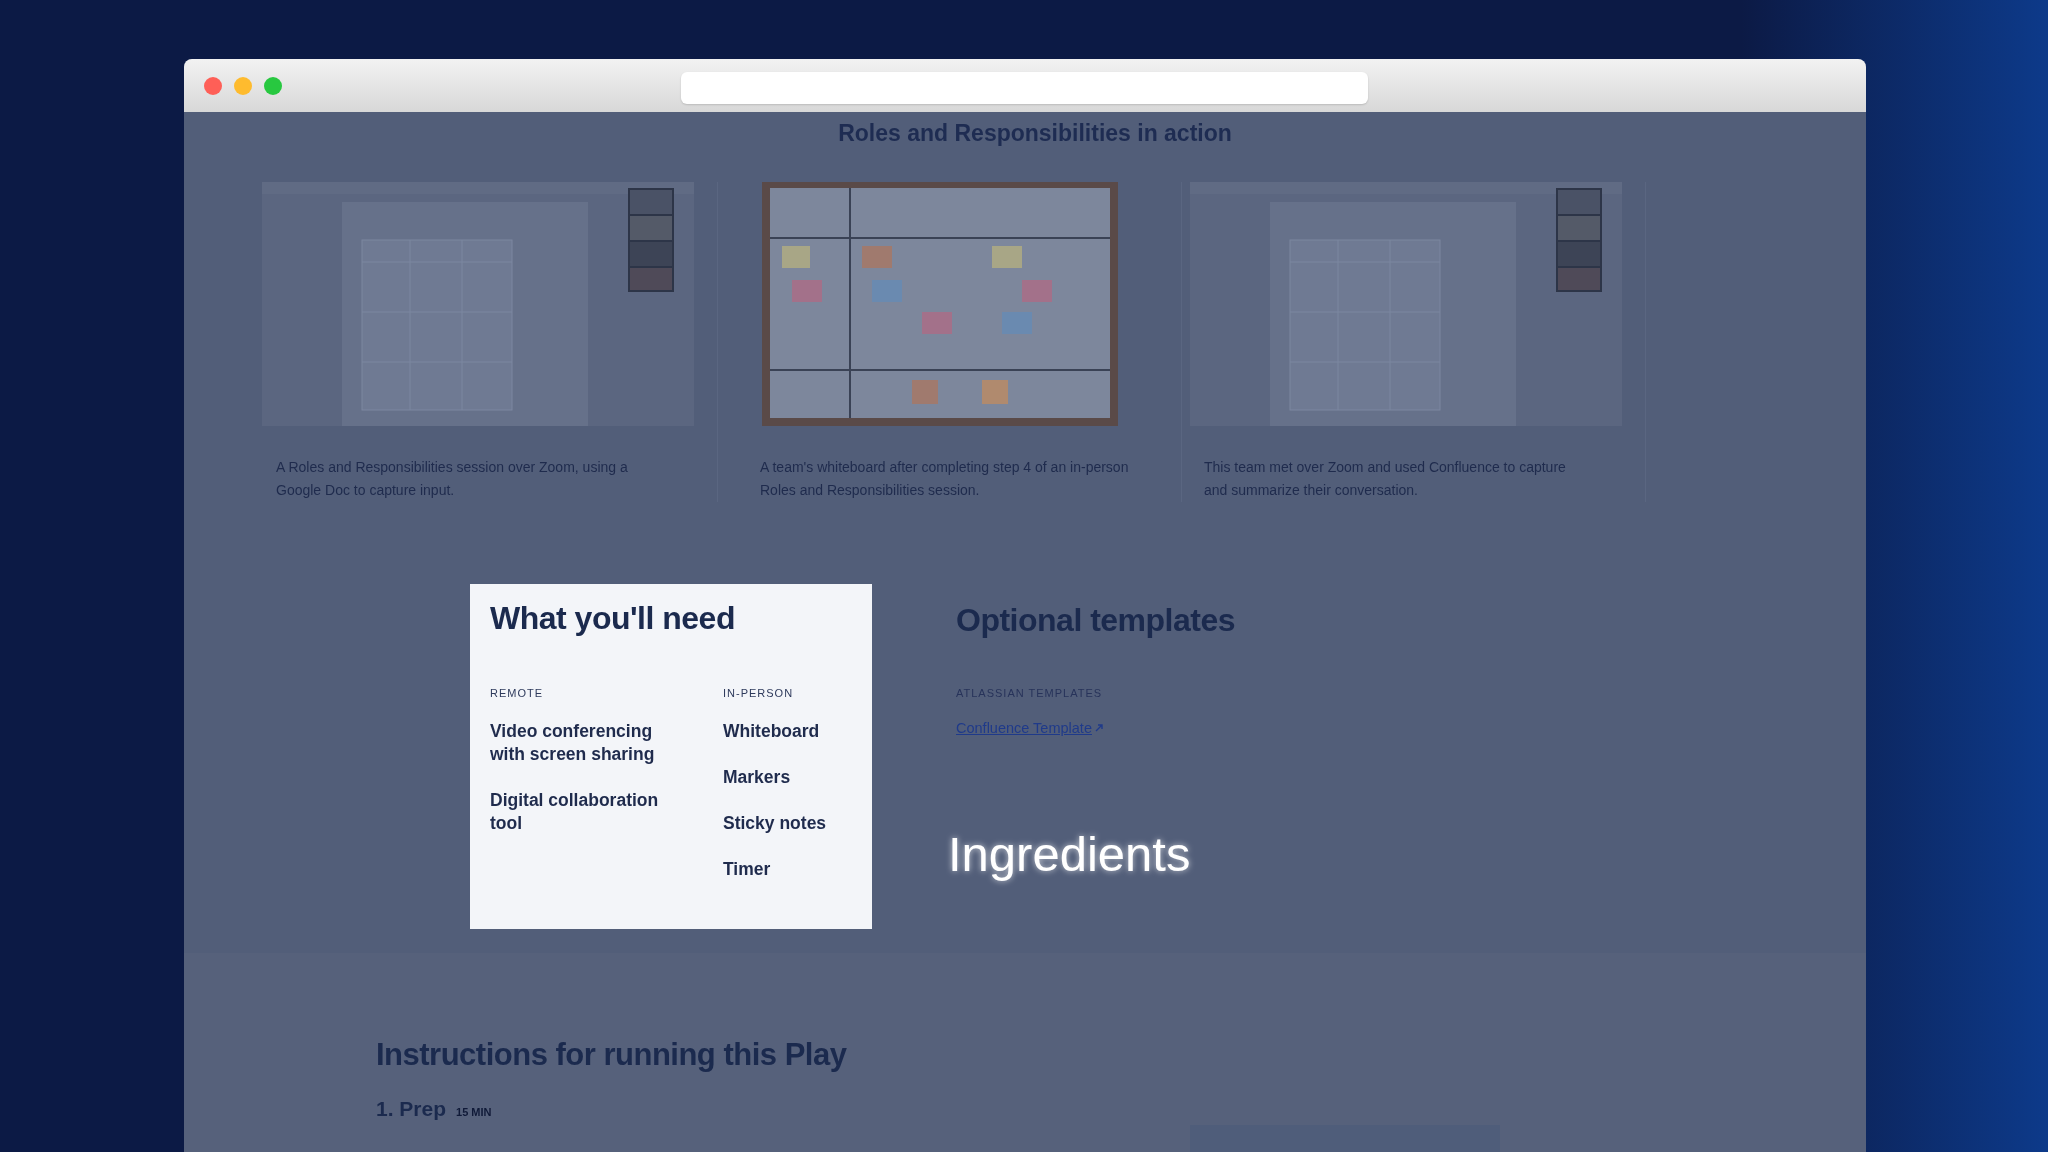 This screenshot has height=1152, width=2048. What do you see at coordinates (1069, 854) in the screenshot?
I see `video-caption: Ingredients` at bounding box center [1069, 854].